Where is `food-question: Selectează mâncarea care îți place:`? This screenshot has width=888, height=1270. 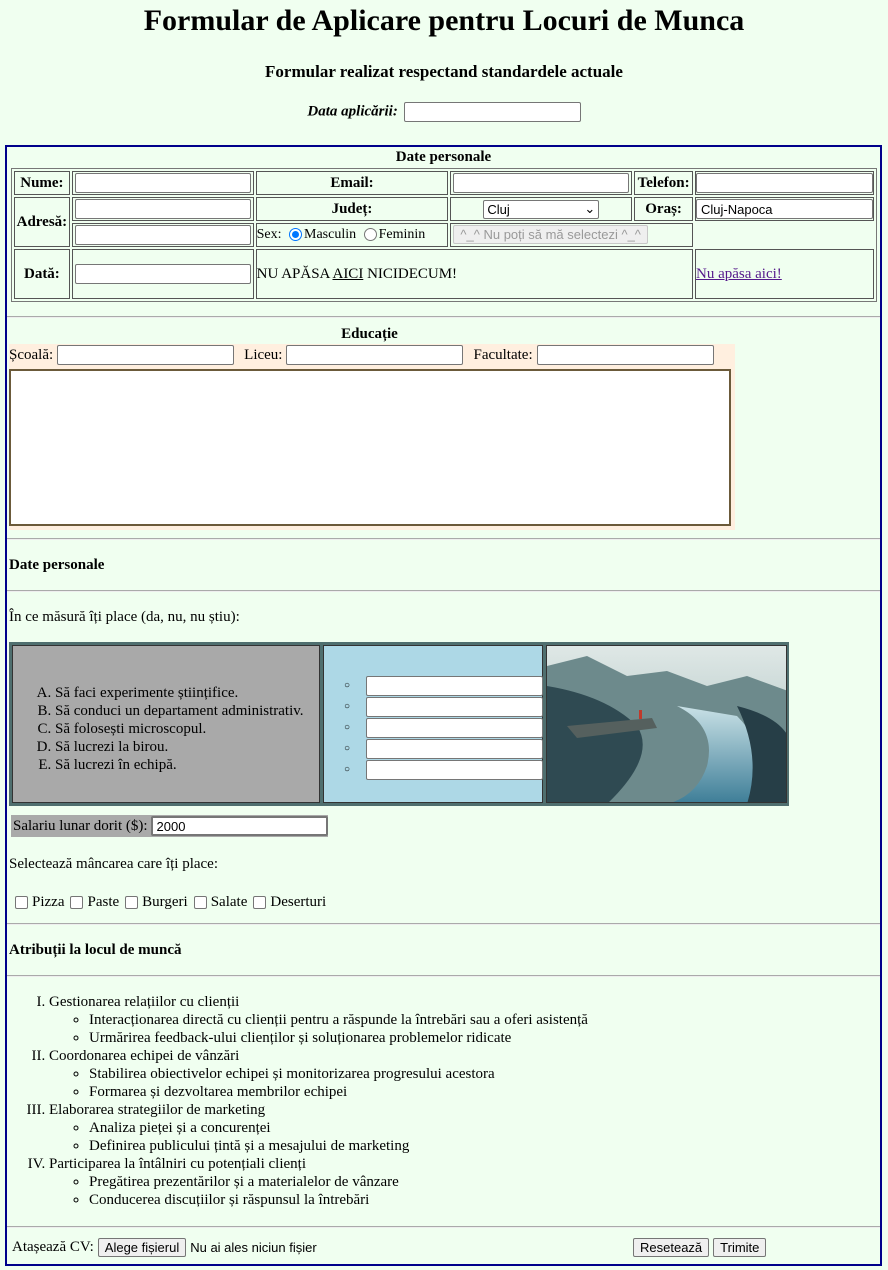 food-question: Selectează mâncarea care îți place: is located at coordinates (114, 864).